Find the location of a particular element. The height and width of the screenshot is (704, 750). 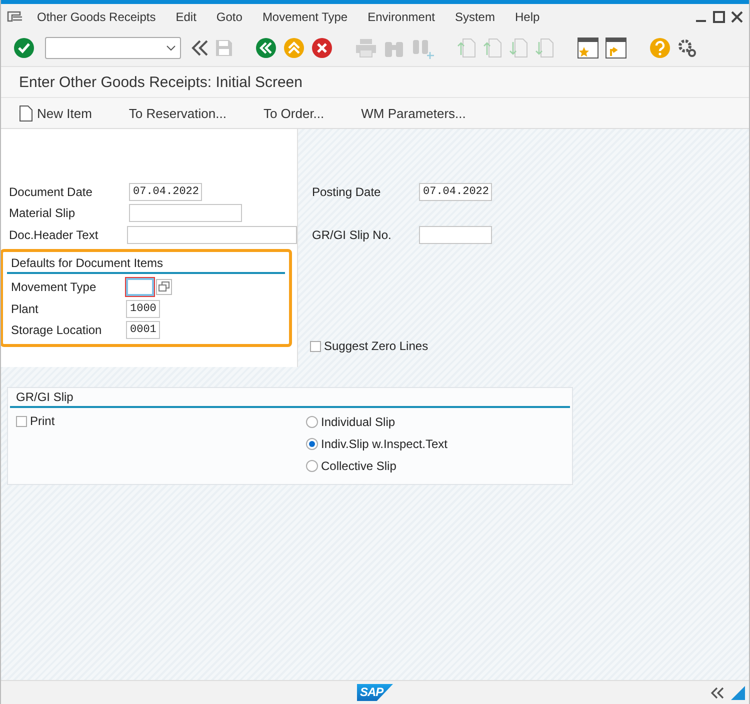

input-field: 1000 is located at coordinates (143, 309).